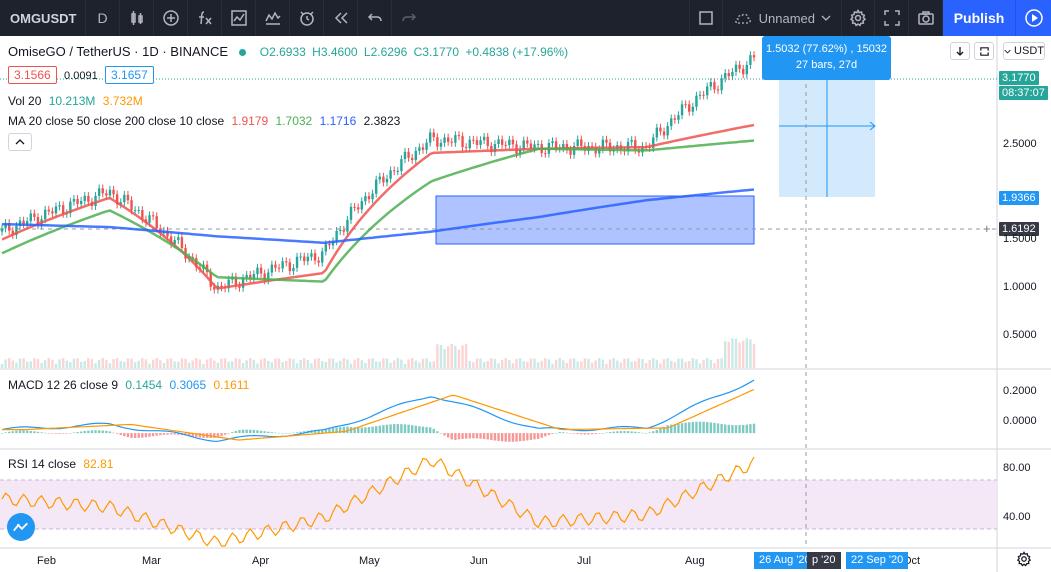 This screenshot has height=572, width=1051. What do you see at coordinates (378, 414) in the screenshot?
I see `signal-line` at bounding box center [378, 414].